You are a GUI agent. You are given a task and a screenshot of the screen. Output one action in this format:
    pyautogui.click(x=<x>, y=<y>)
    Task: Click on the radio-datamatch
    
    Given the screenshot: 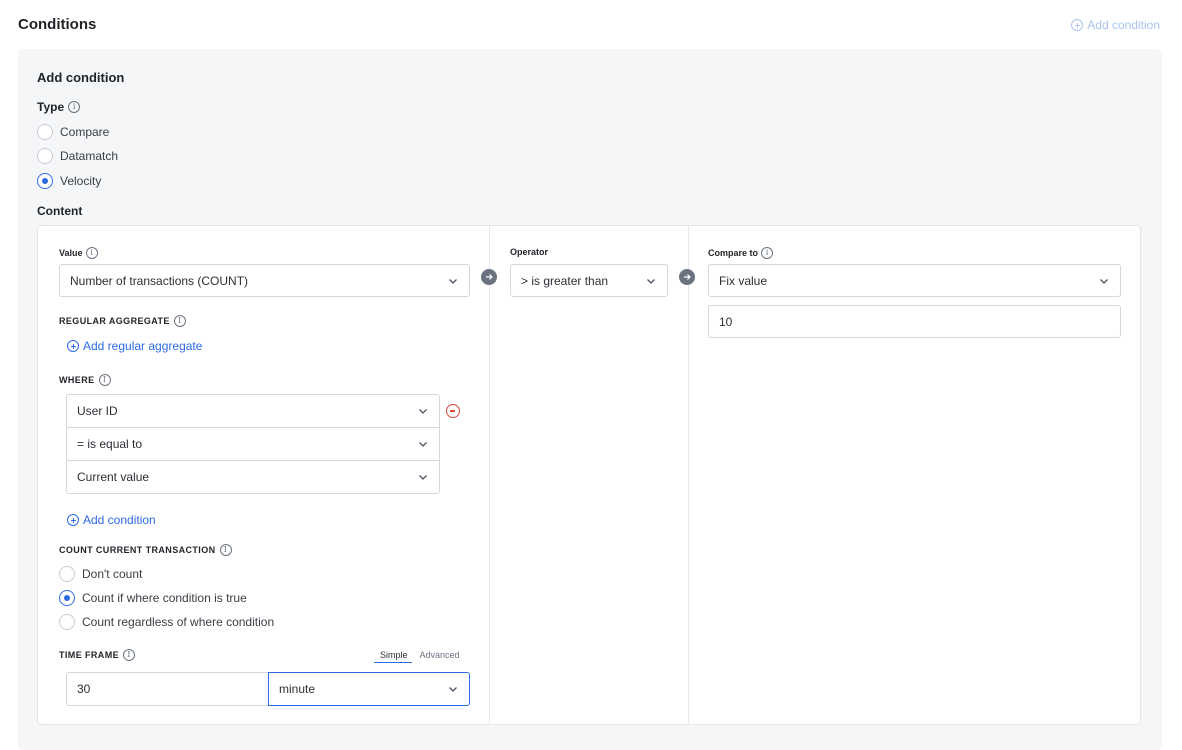 What is the action you would take?
    pyautogui.click(x=45, y=156)
    